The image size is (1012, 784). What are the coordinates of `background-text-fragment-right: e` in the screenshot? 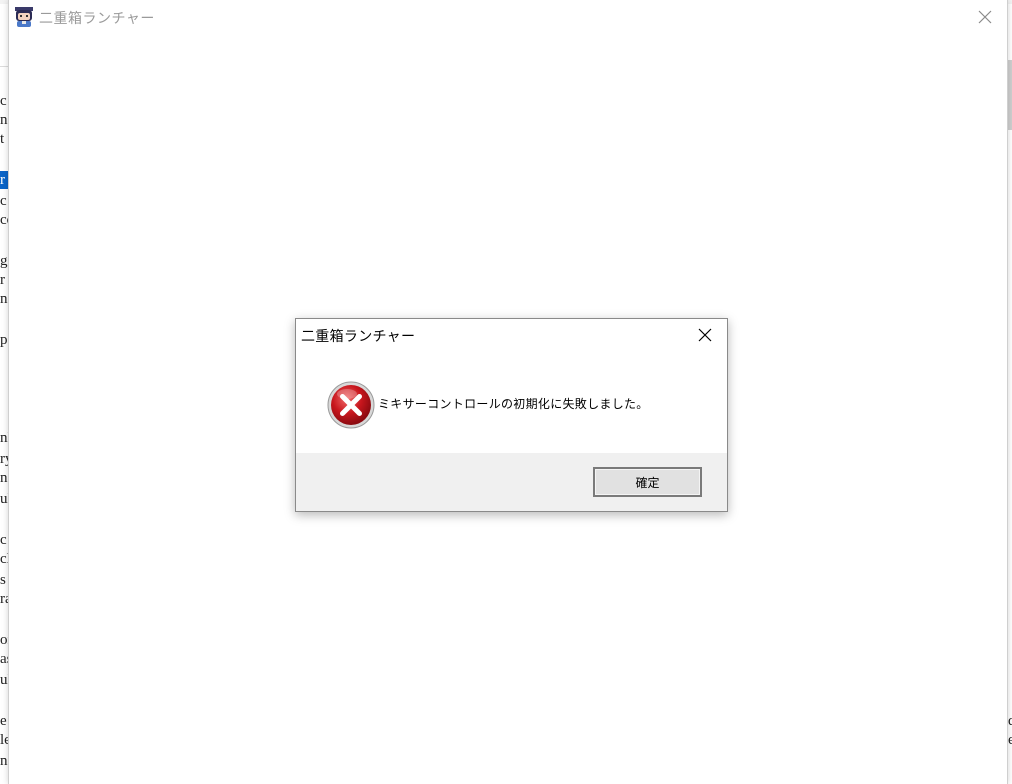 It's located at (1010, 740).